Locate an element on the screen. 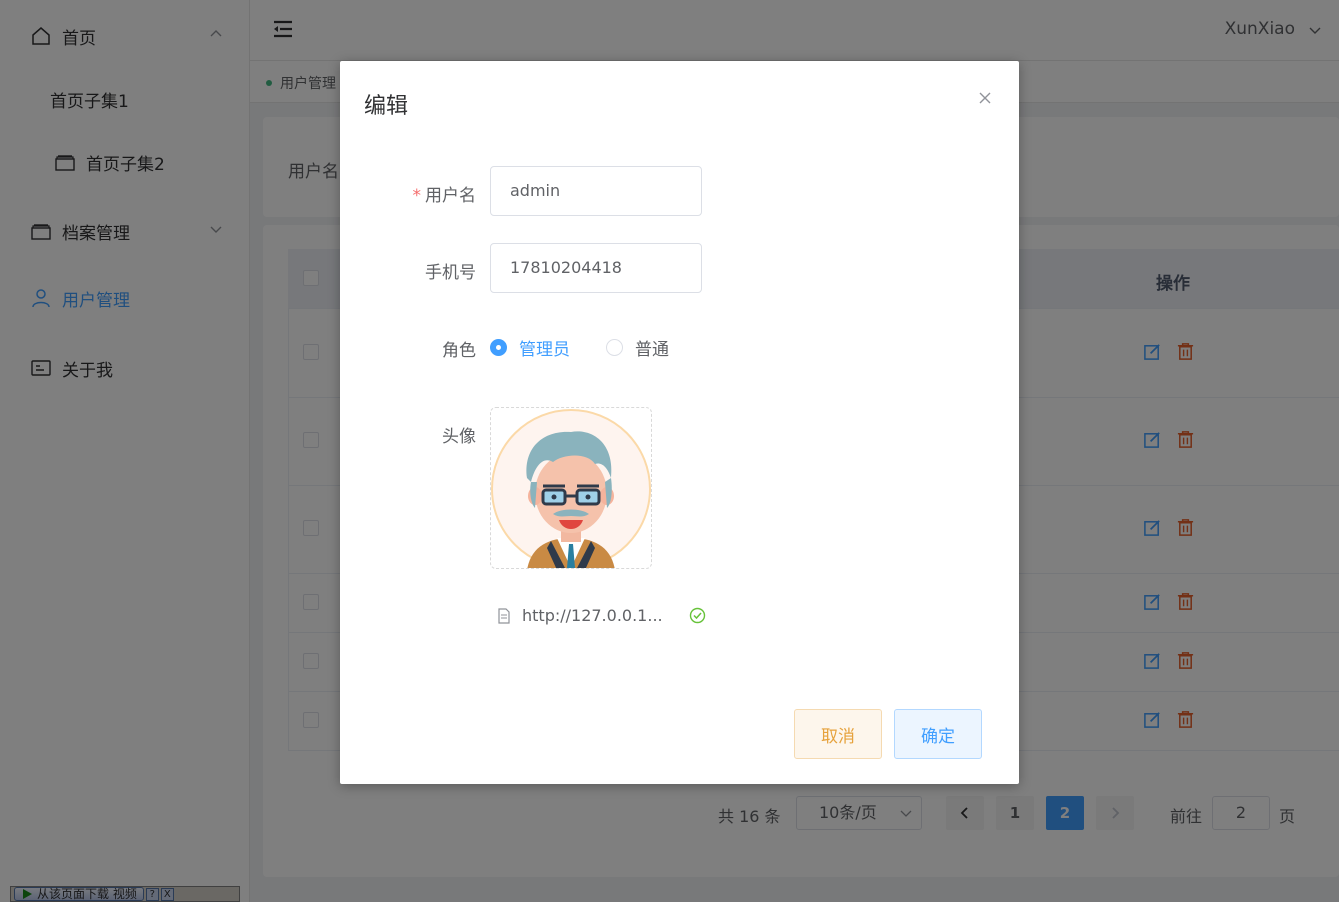 Image resolution: width=1339 pixels, height=902 pixels. phone-input: 17810204418 is located at coordinates (596, 268).